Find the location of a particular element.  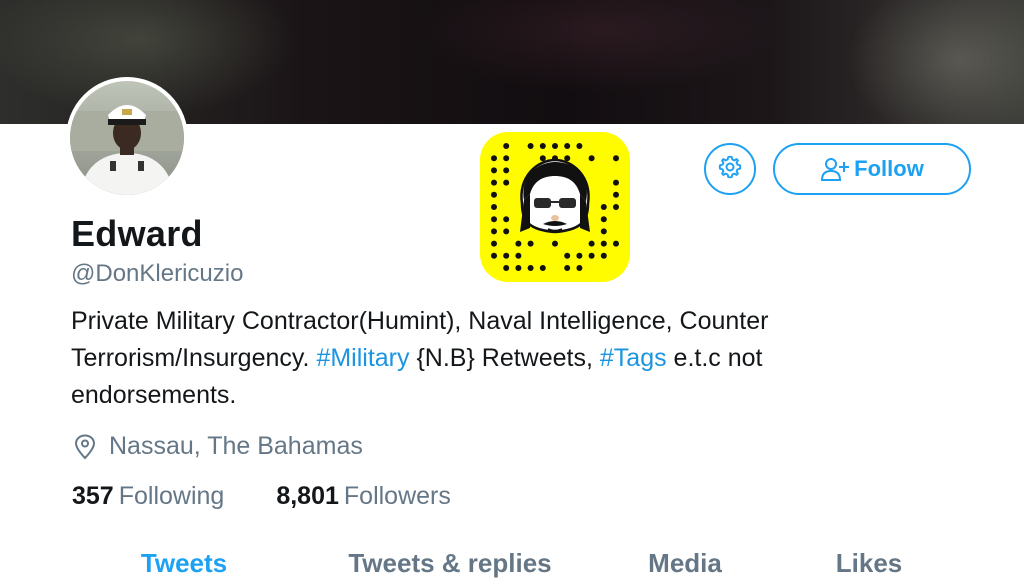

bio-text: {N.B} Retweets, is located at coordinates (504, 358).